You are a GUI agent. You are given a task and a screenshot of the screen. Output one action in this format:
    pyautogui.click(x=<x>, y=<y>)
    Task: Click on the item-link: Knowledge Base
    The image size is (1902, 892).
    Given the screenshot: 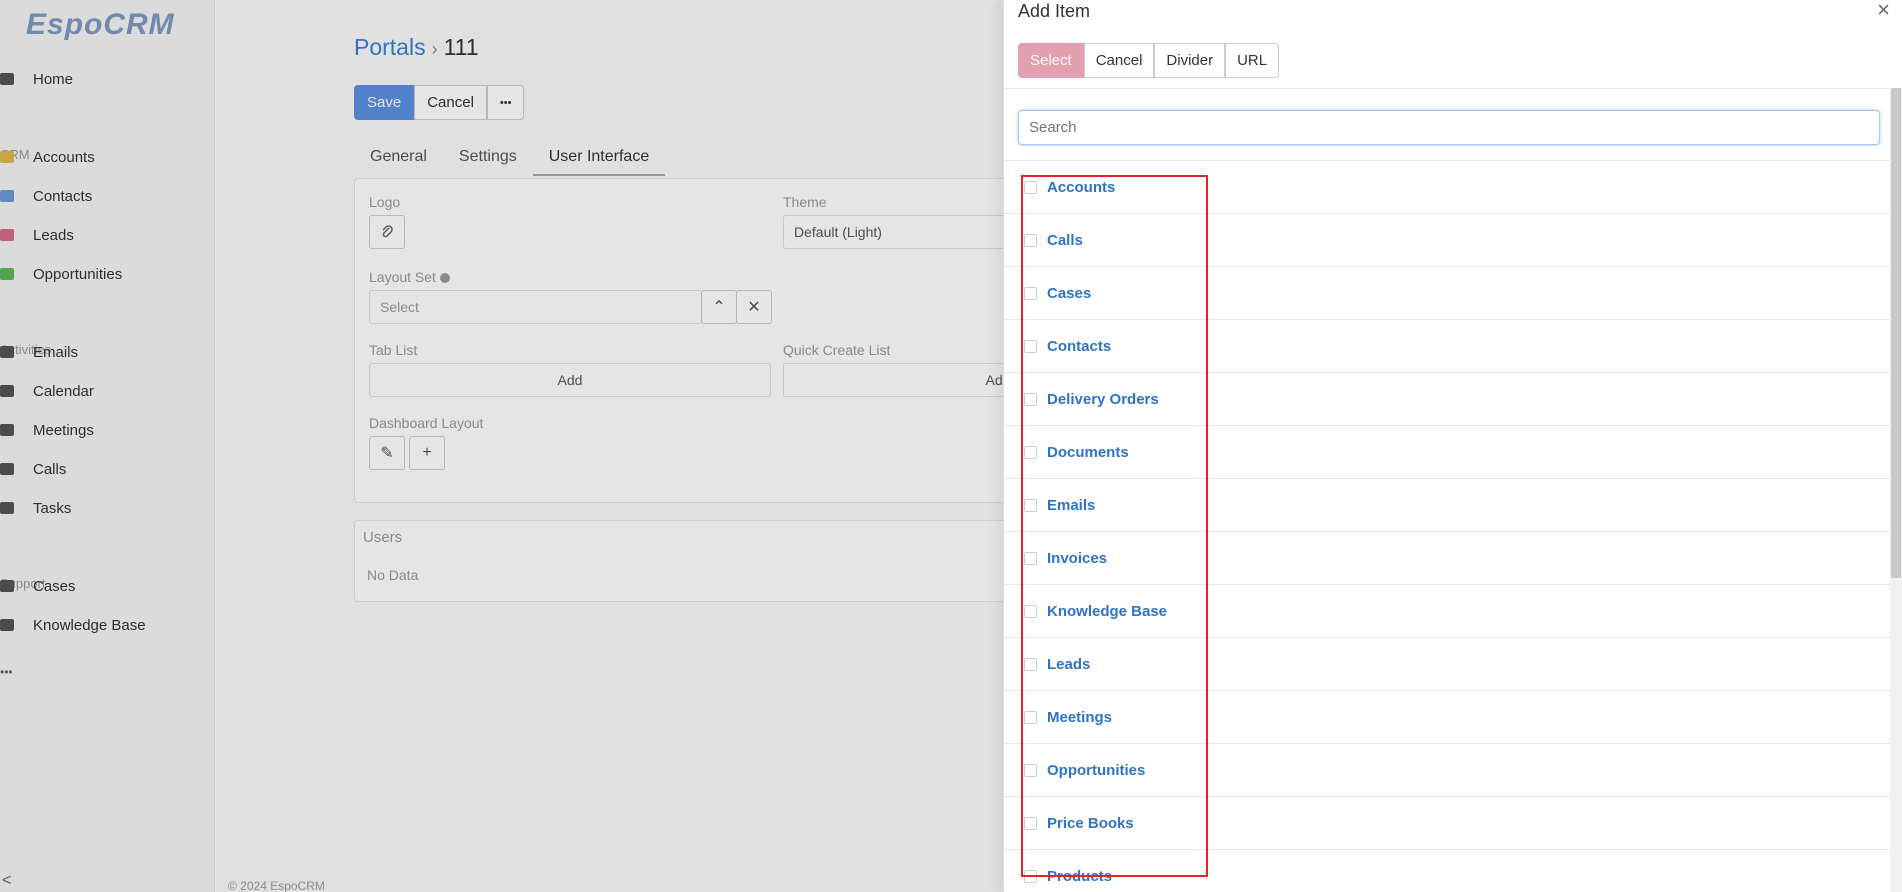 What is the action you would take?
    pyautogui.click(x=1107, y=611)
    